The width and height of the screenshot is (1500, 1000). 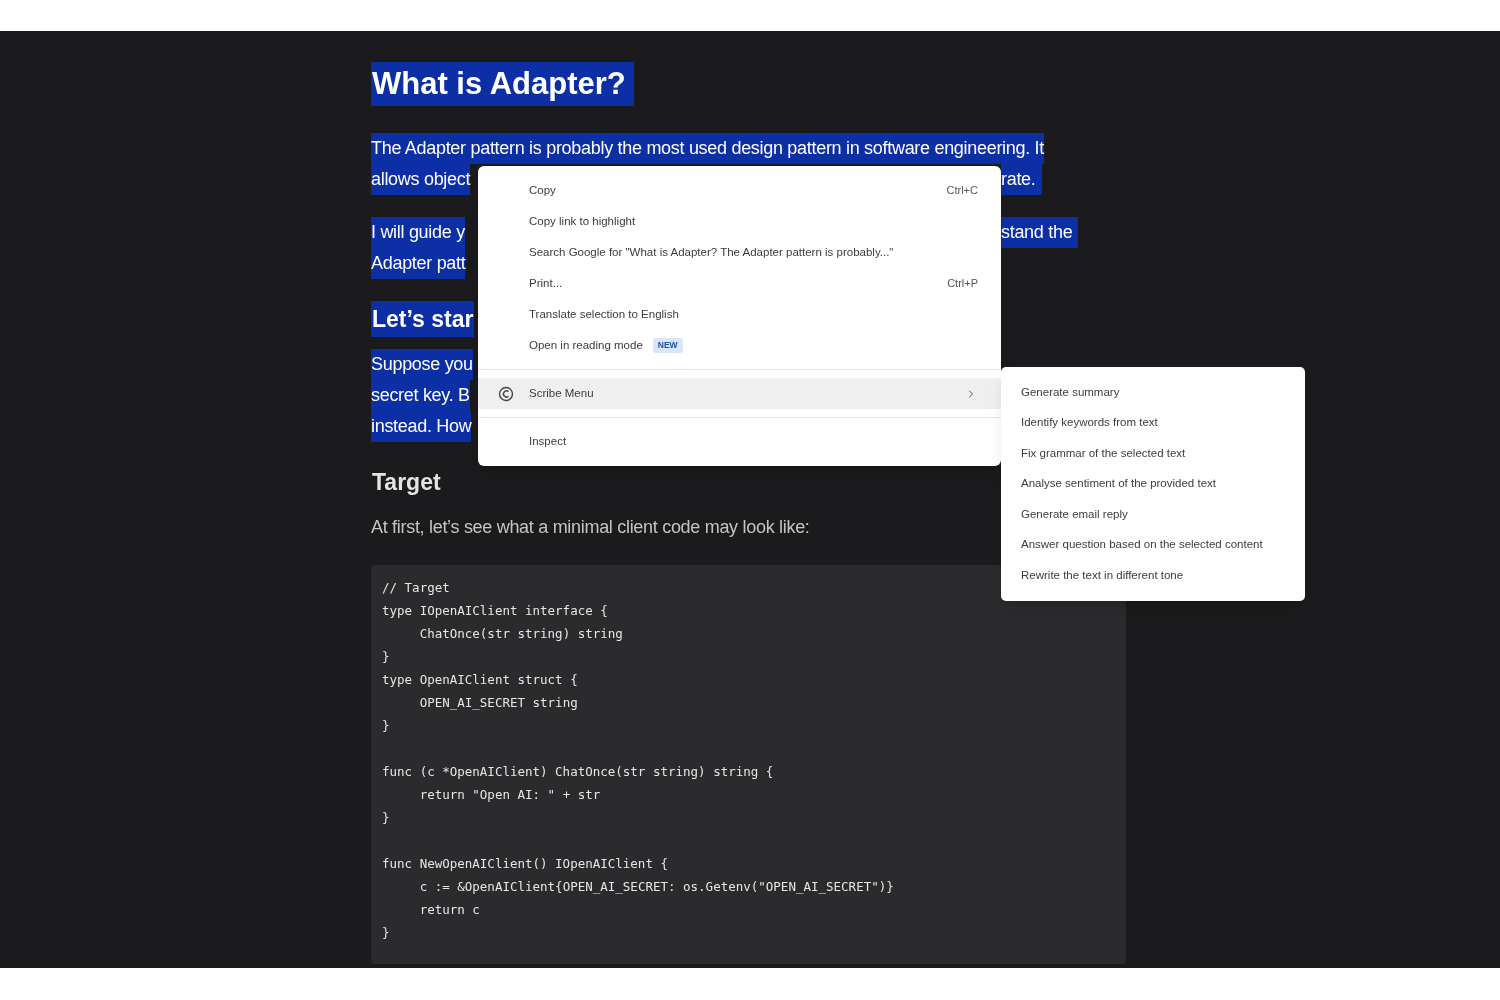 I want to click on menu-item: Copy Ctrl+C, so click(x=739, y=190).